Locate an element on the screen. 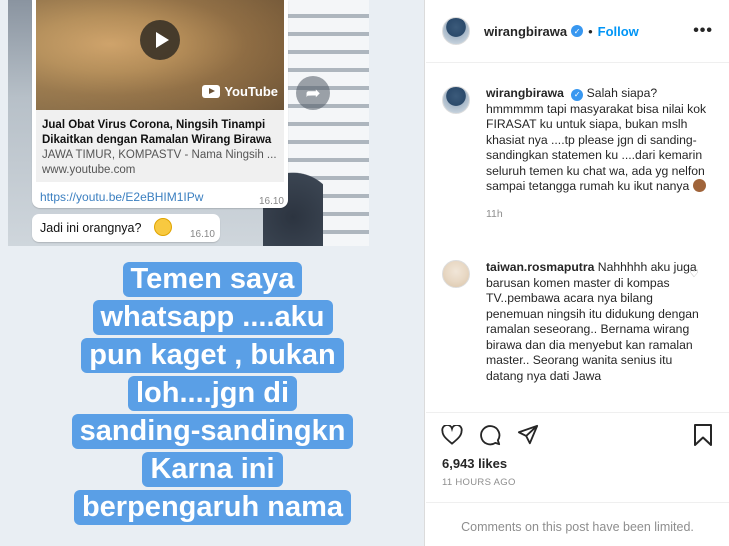 This screenshot has width=729, height=546. grinning-sweat-emoji-icon is located at coordinates (163, 227).